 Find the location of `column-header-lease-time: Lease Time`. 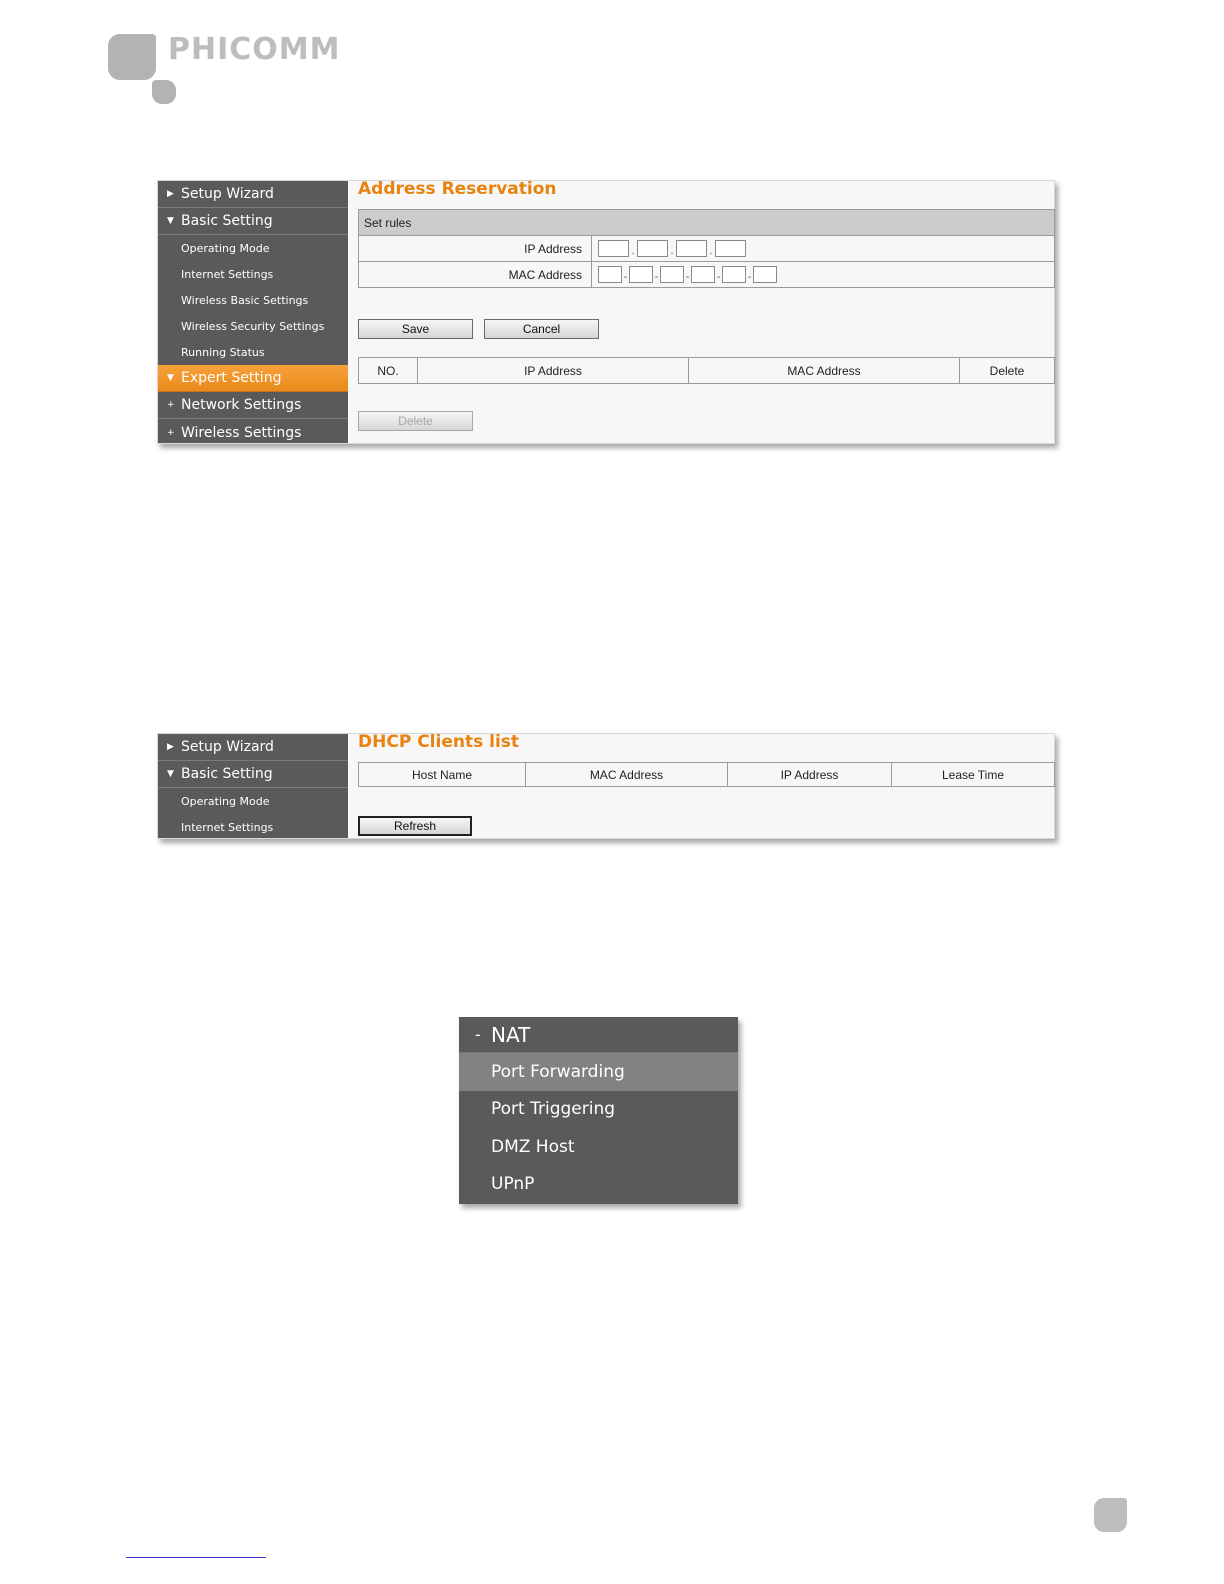

column-header-lease-time: Lease Time is located at coordinates (973, 774).